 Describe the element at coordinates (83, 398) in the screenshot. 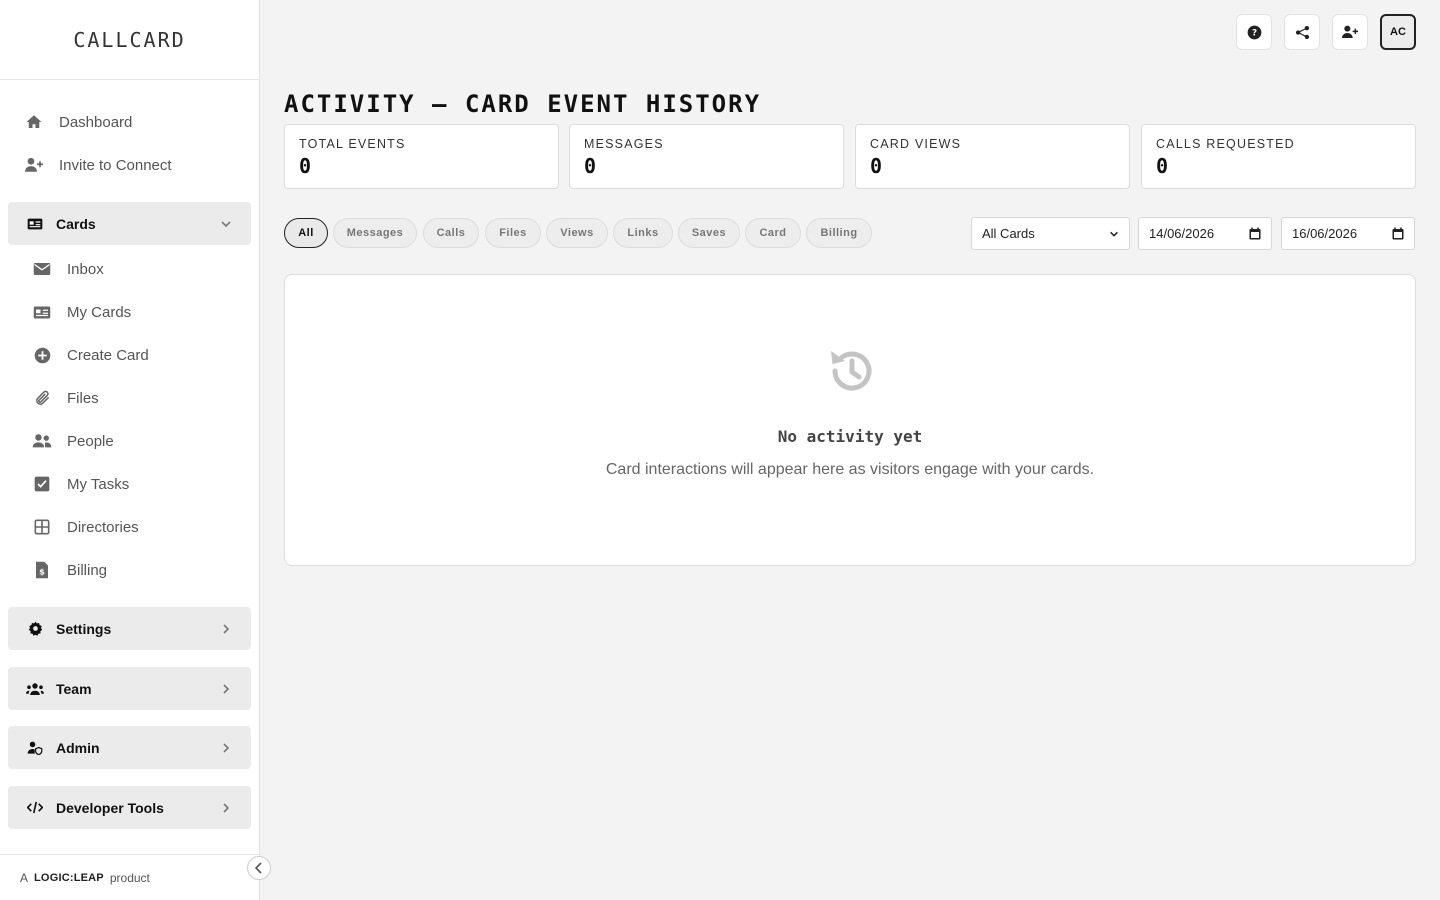

I see `sidebar-item-label: Files` at that location.